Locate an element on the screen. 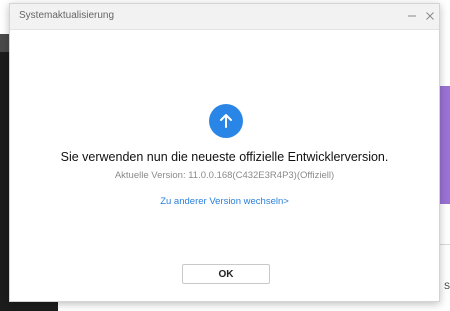 This screenshot has width=450, height=311. close-icon is located at coordinates (430, 16).